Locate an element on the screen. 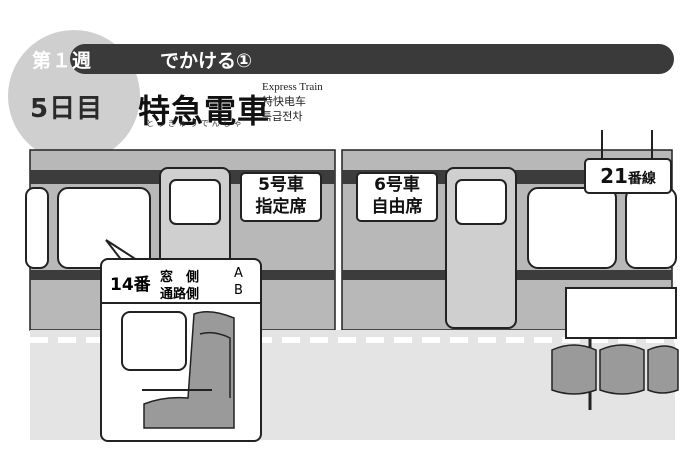 This screenshot has height=454, width=680. seat-info-bubble: 14番 窓 側 A 通路側 B is located at coordinates (181, 350).